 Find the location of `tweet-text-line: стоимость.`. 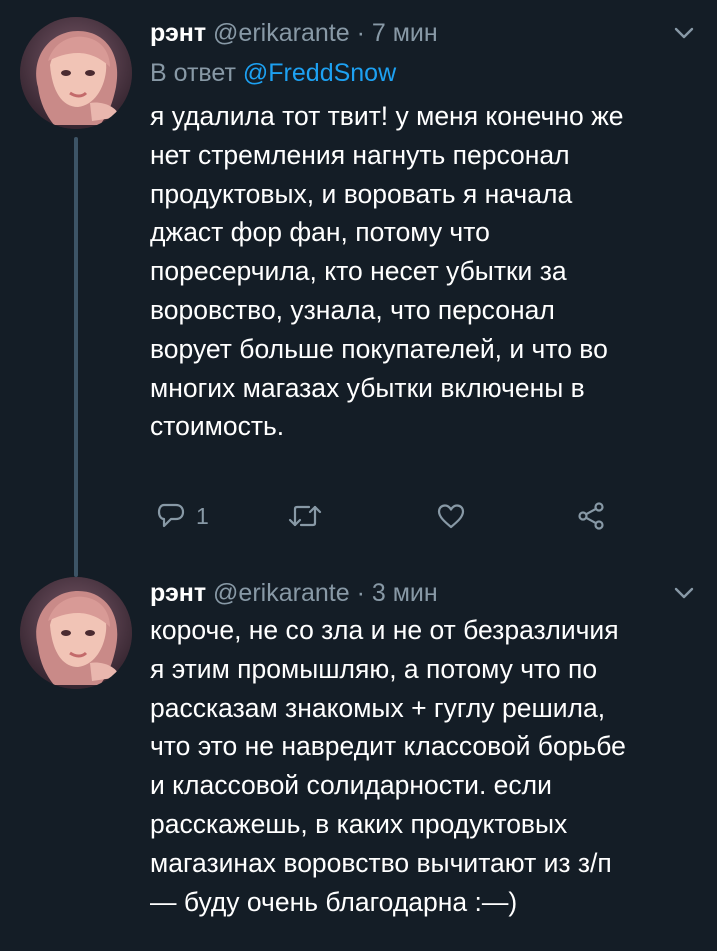

tweet-text-line: стоимость. is located at coordinates (217, 426).